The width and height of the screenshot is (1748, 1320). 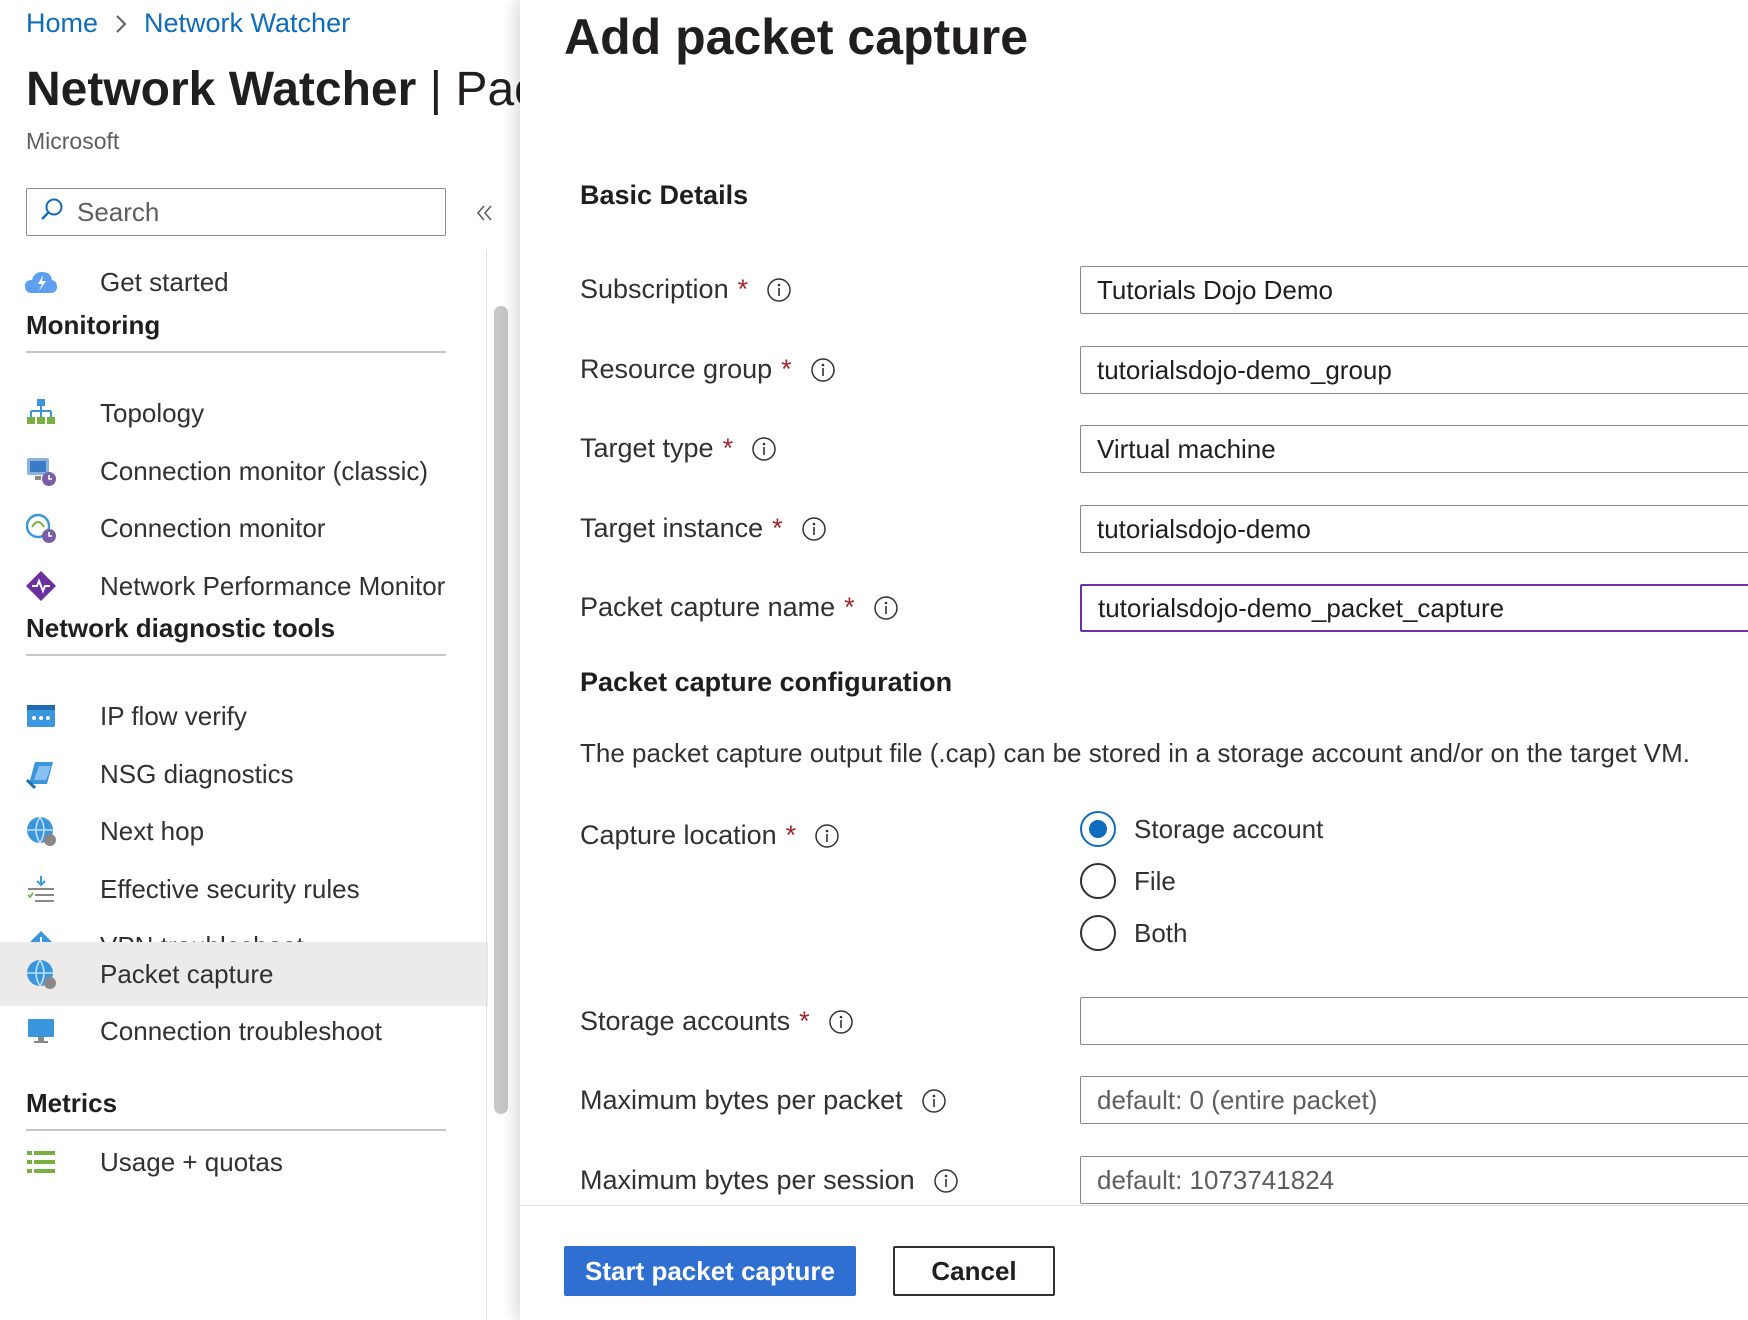 I want to click on packet-capture-name-label: Packet capture name *, so click(x=739, y=607).